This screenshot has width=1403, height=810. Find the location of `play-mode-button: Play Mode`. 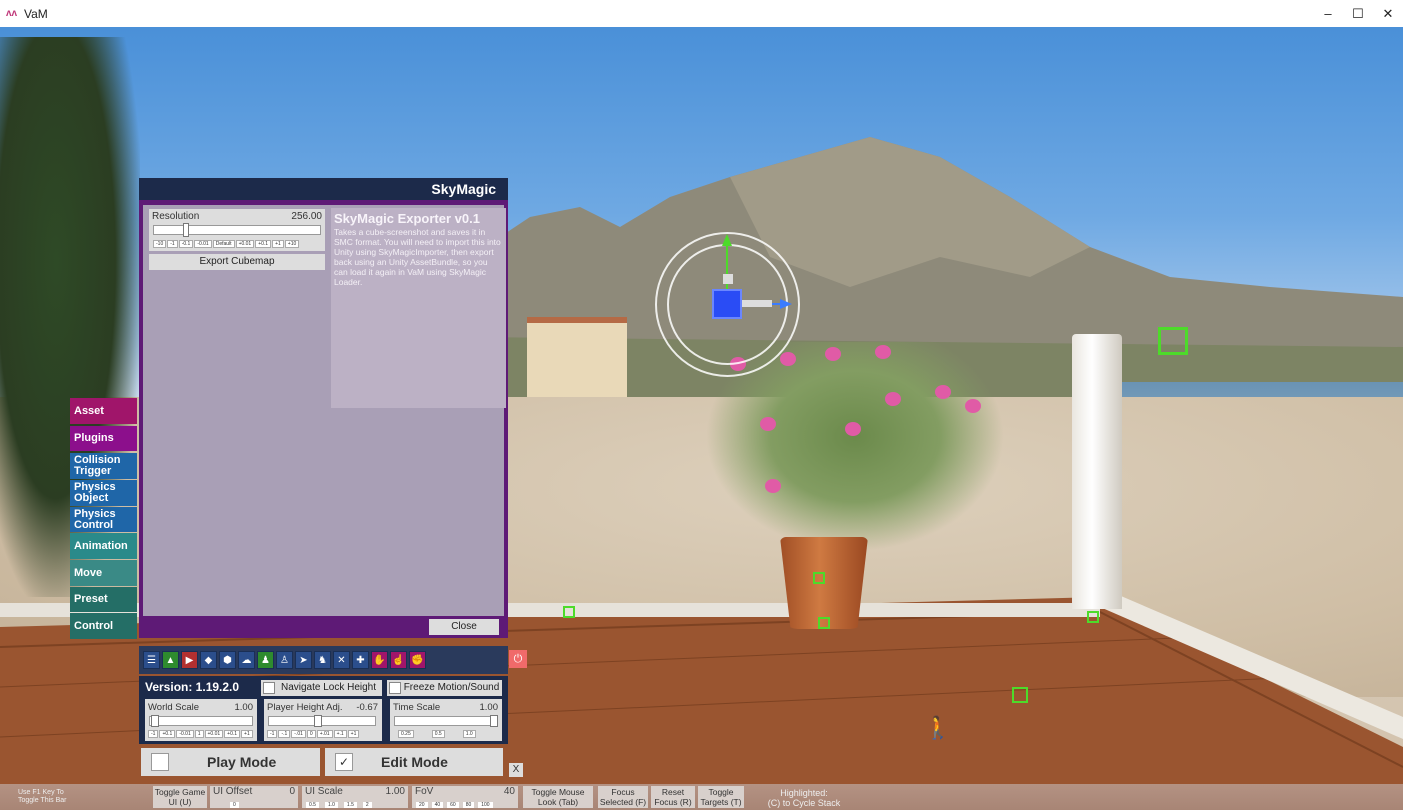

play-mode-button: Play Mode is located at coordinates (230, 762).